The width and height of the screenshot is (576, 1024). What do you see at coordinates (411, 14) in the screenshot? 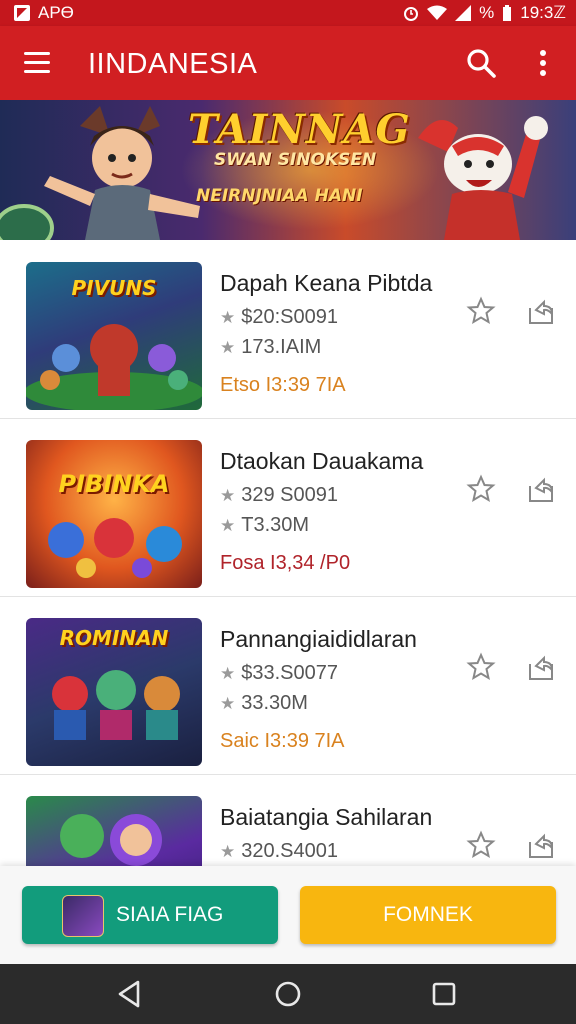
I see `alarm-icon` at bounding box center [411, 14].